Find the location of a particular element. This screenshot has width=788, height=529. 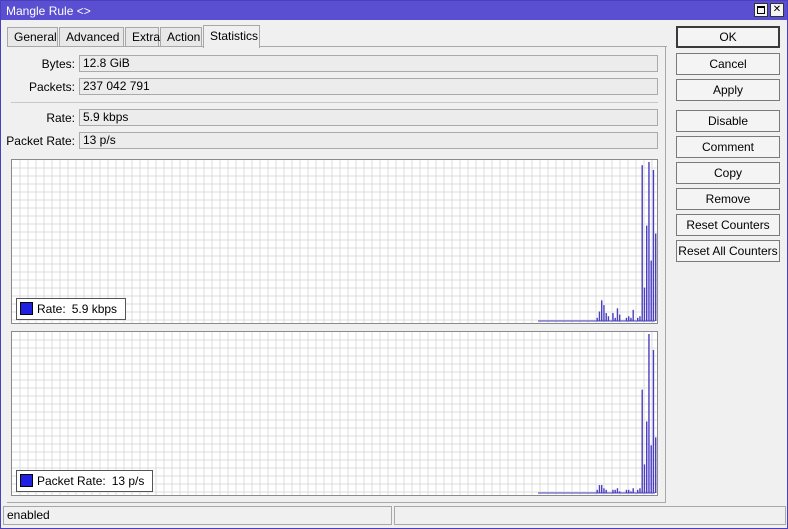

maximize-button is located at coordinates (761, 10).